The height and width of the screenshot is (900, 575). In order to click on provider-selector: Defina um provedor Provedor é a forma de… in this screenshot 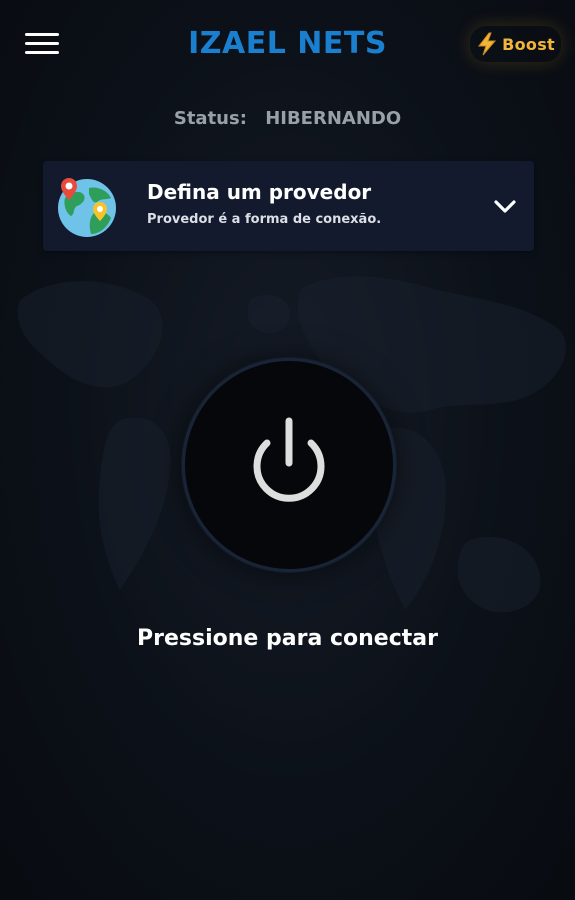, I will do `click(288, 206)`.